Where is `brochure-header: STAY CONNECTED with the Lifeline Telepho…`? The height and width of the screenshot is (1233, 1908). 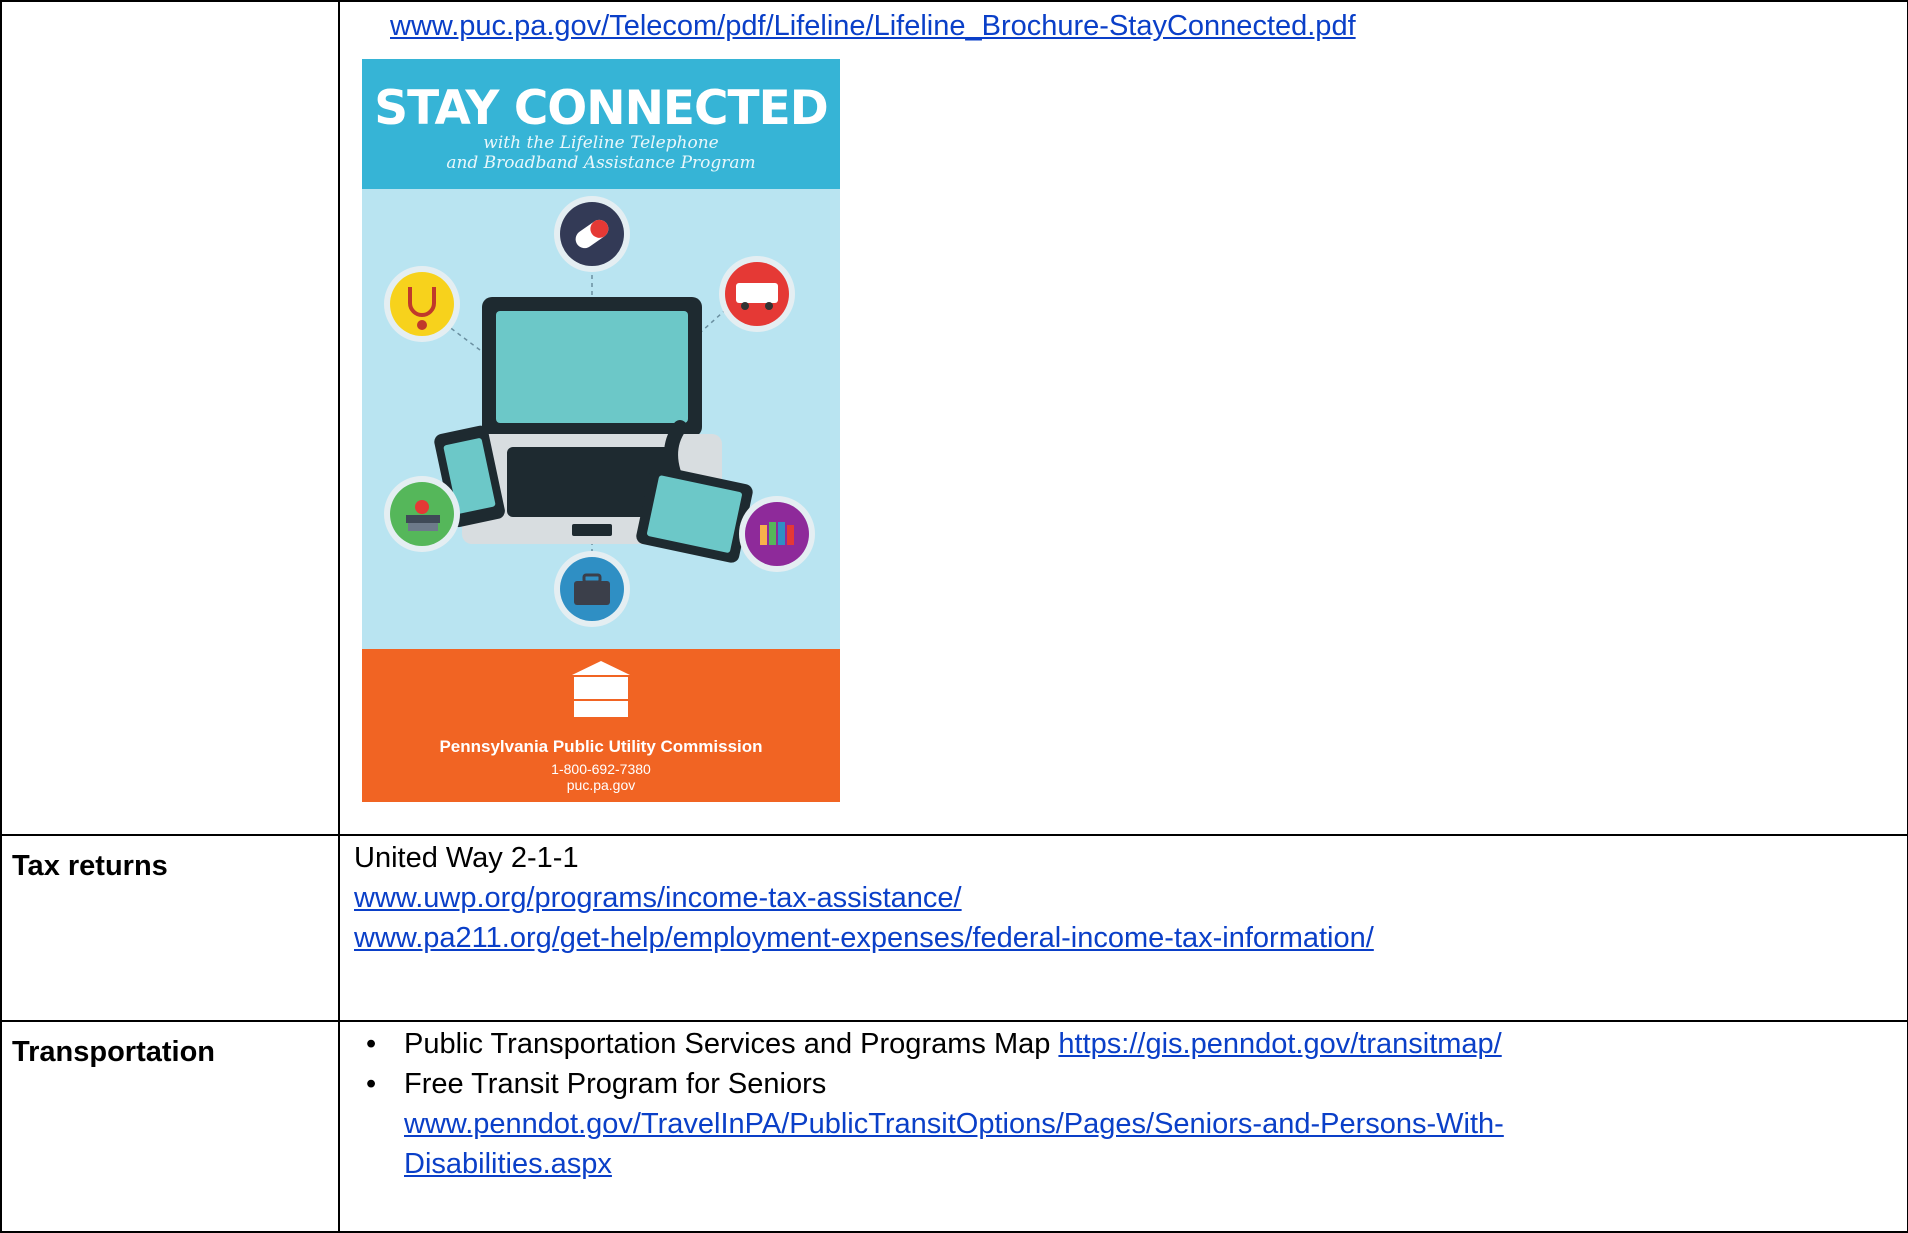
brochure-header: STAY CONNECTED with the Lifeline Telepho… is located at coordinates (601, 124).